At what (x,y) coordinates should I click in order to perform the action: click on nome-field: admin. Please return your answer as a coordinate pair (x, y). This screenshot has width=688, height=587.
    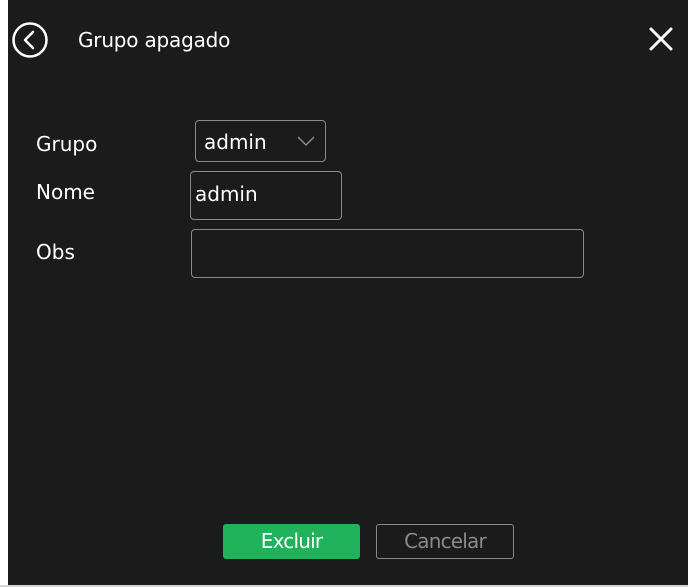
    Looking at the image, I should click on (266, 195).